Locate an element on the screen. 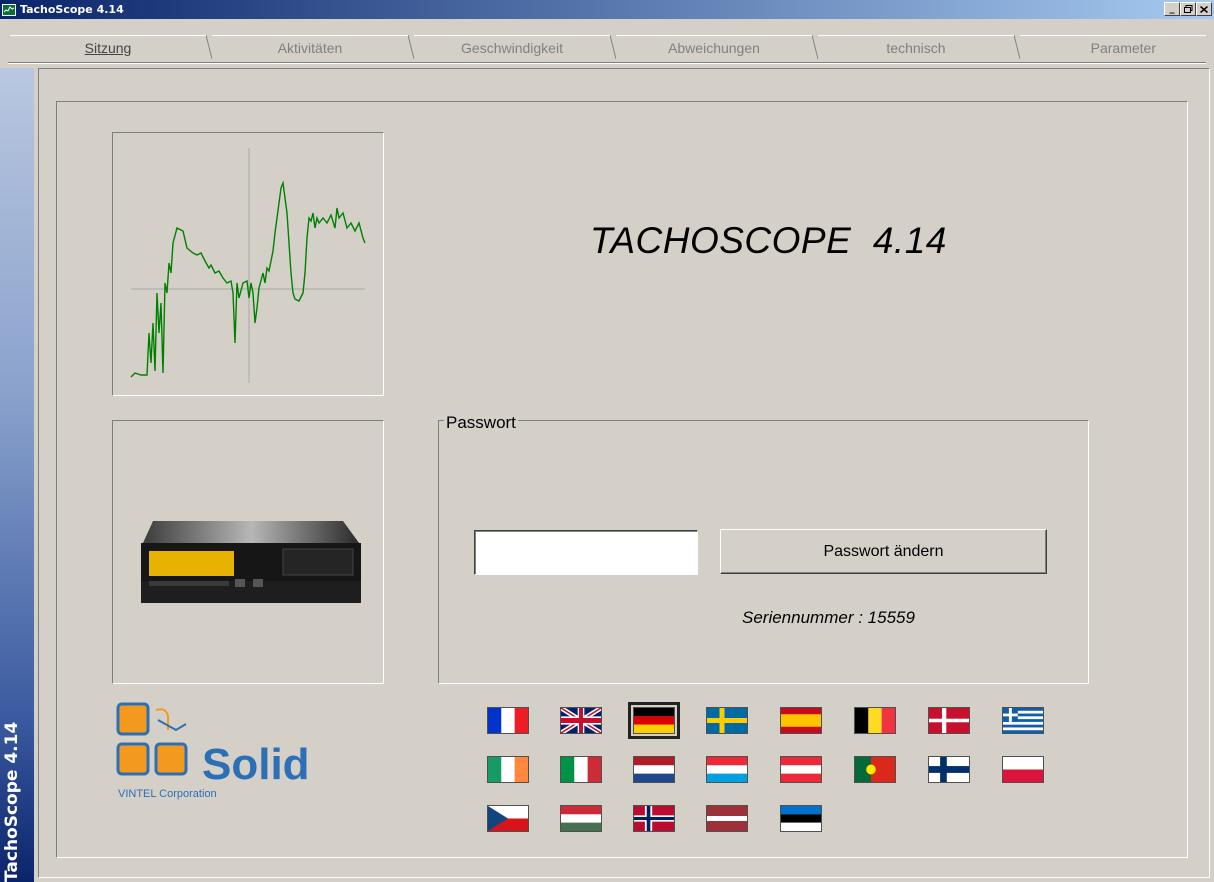 This screenshot has height=882, width=1214. flag-greece-icon is located at coordinates (1023, 720).